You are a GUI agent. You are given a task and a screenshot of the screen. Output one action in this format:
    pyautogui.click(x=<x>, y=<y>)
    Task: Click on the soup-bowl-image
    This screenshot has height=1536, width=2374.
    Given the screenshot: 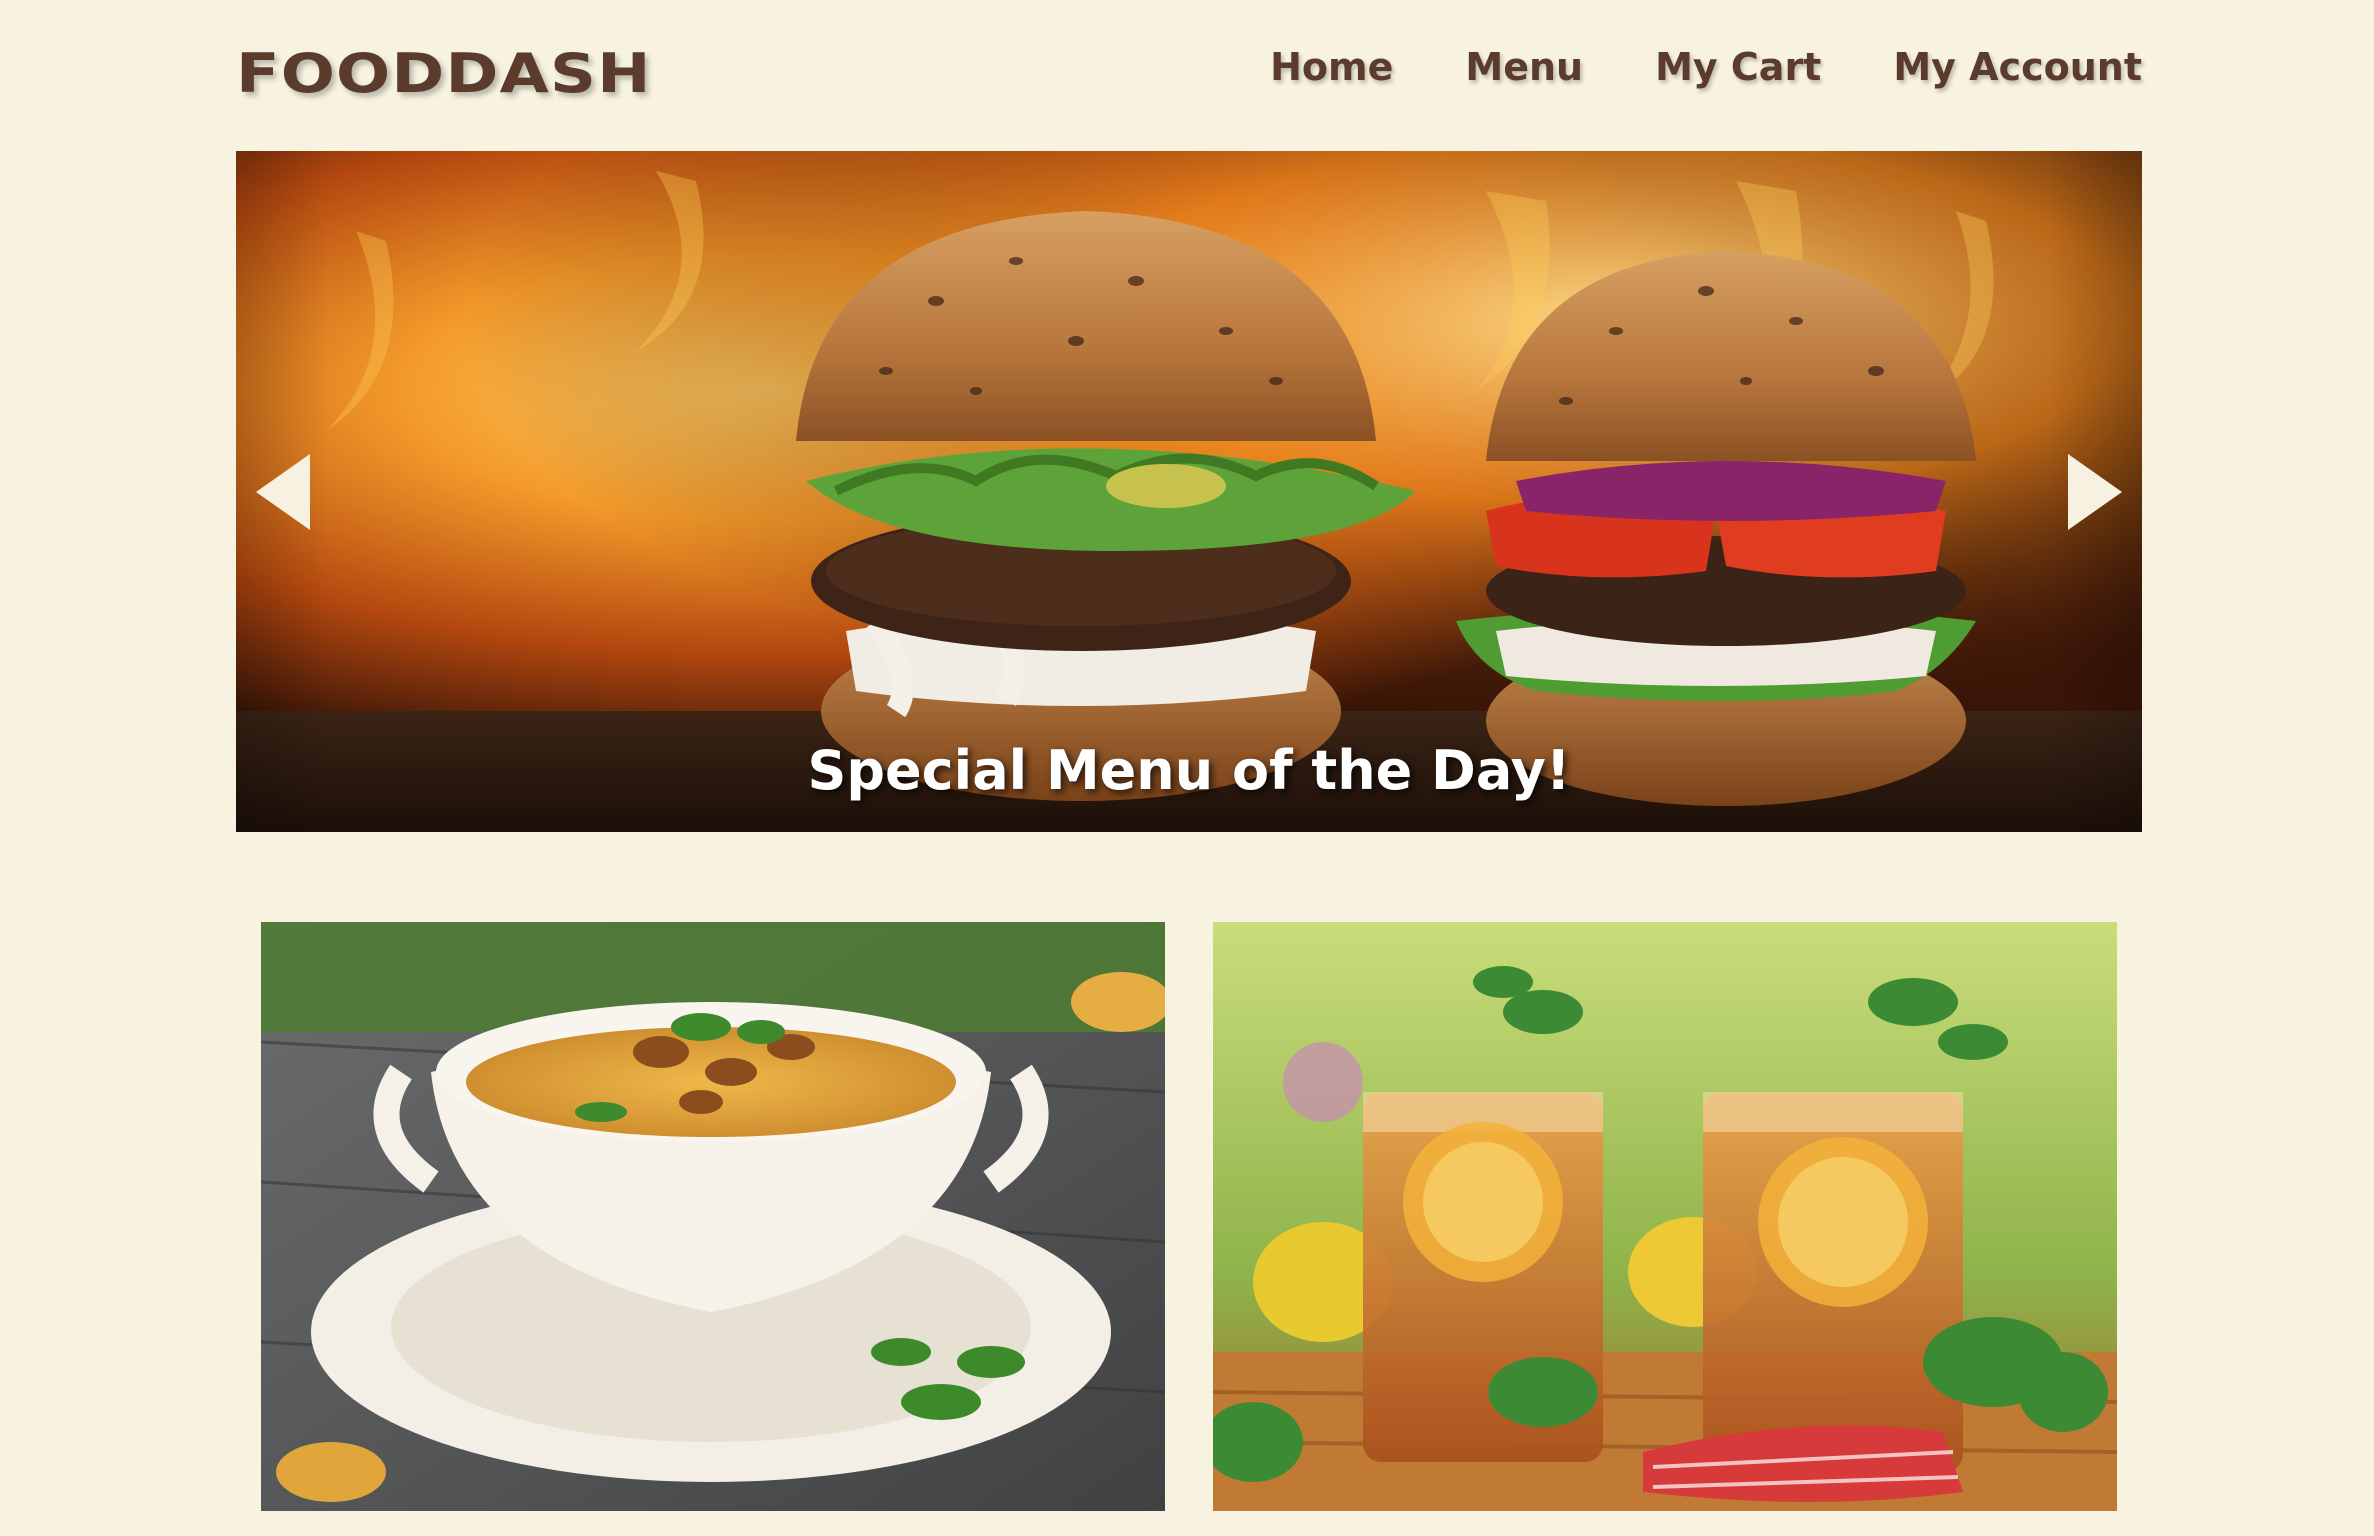 What is the action you would take?
    pyautogui.click(x=713, y=1216)
    